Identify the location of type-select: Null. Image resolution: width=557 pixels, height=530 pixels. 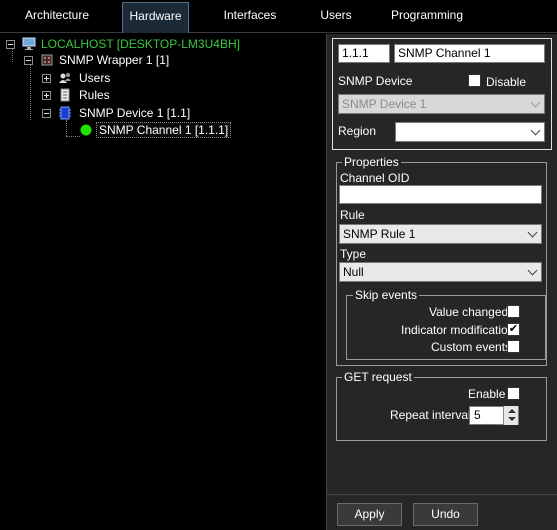
(440, 272).